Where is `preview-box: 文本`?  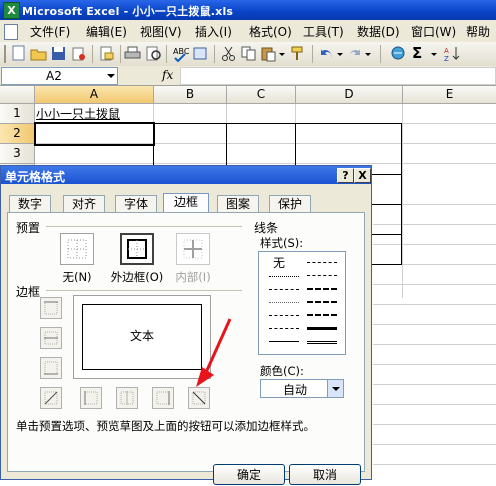 preview-box: 文本 is located at coordinates (142, 337).